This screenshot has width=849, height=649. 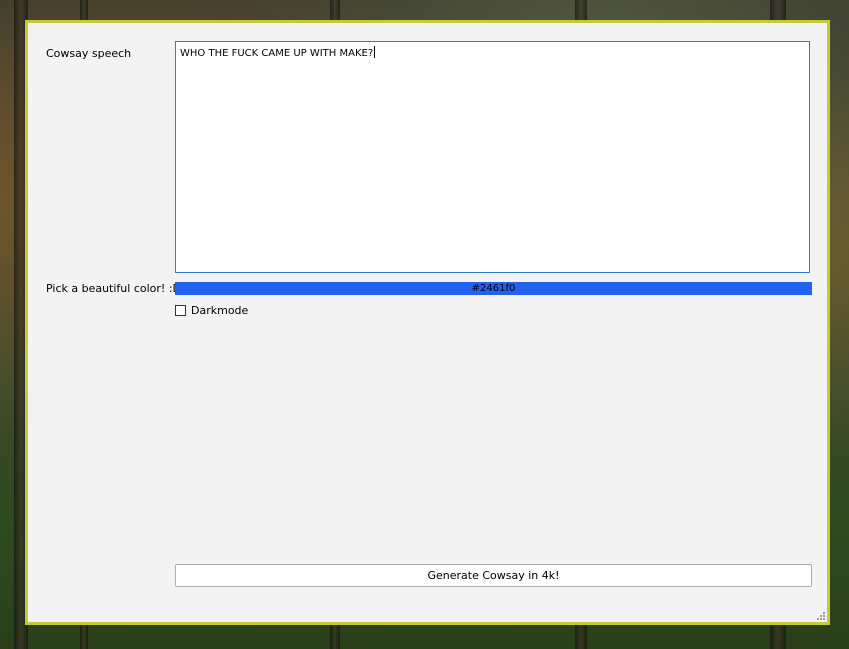 I want to click on darkmode-option: Darkmode, so click(x=211, y=310).